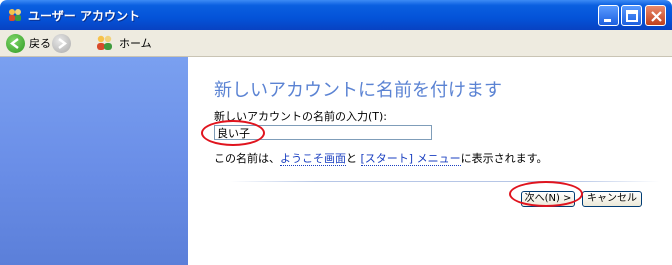 This screenshot has width=672, height=265. I want to click on separator-line, so click(445, 181).